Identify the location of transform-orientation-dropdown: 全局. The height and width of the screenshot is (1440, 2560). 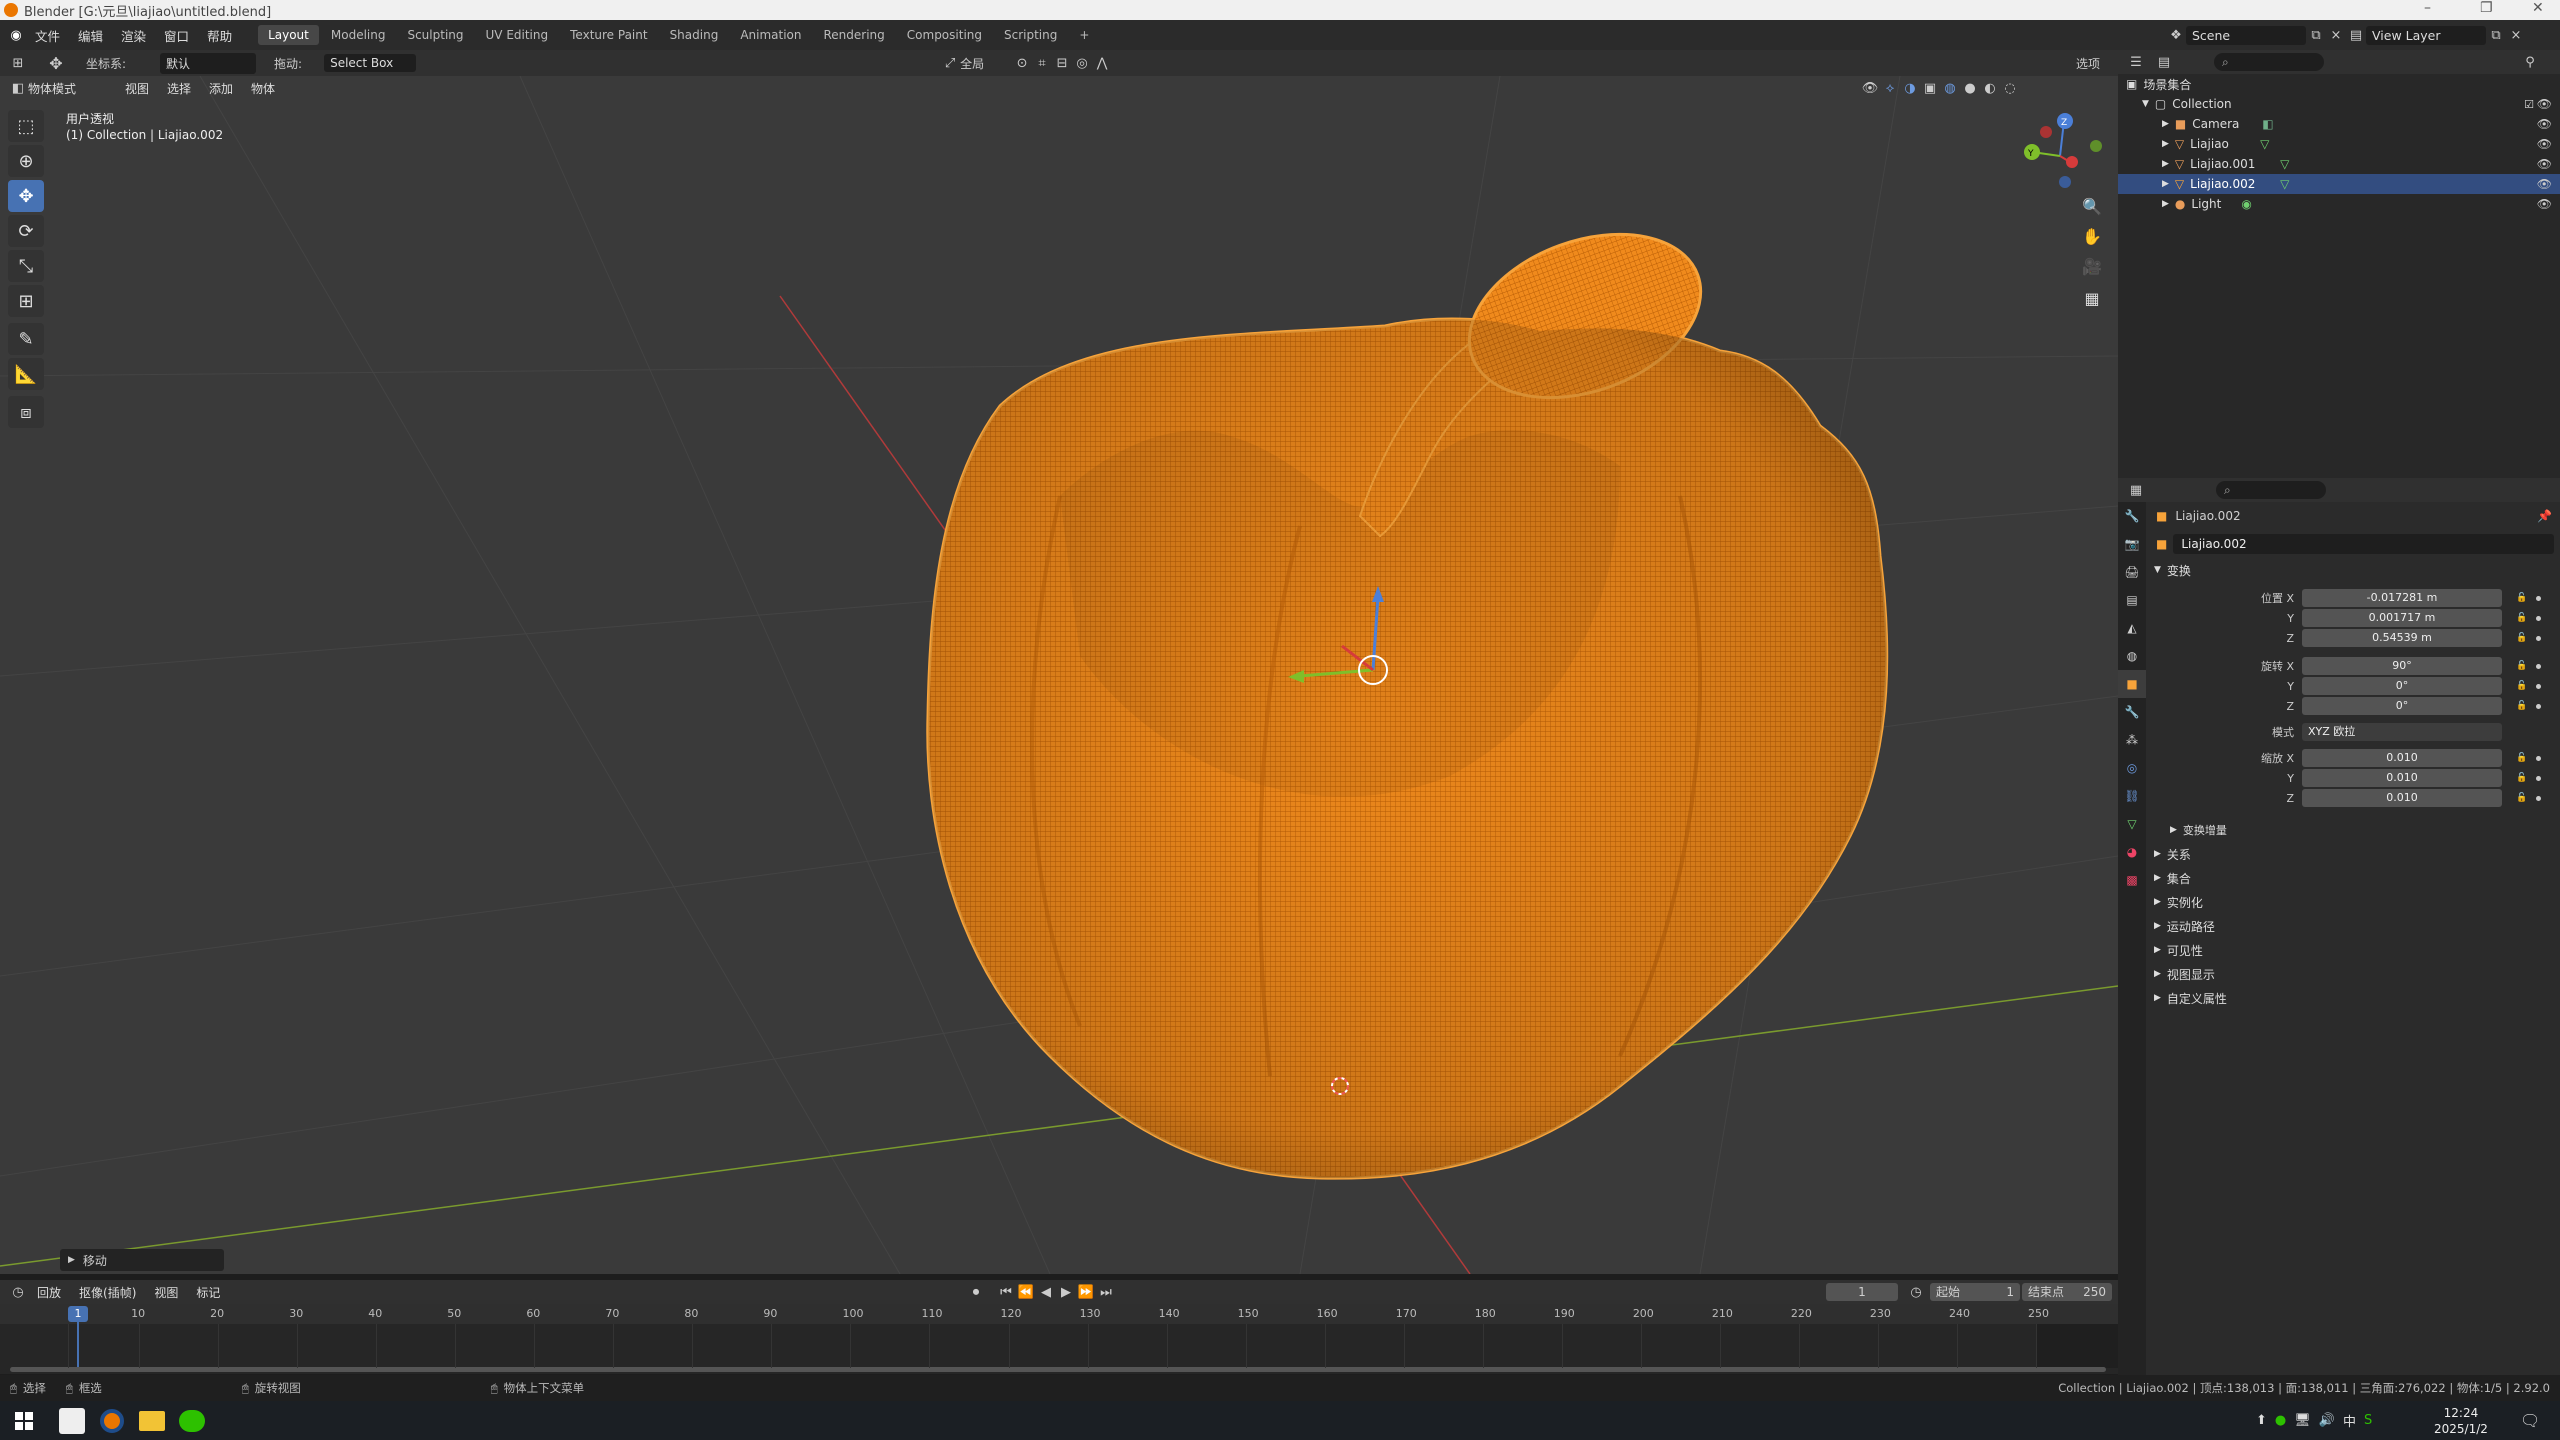
(986, 63).